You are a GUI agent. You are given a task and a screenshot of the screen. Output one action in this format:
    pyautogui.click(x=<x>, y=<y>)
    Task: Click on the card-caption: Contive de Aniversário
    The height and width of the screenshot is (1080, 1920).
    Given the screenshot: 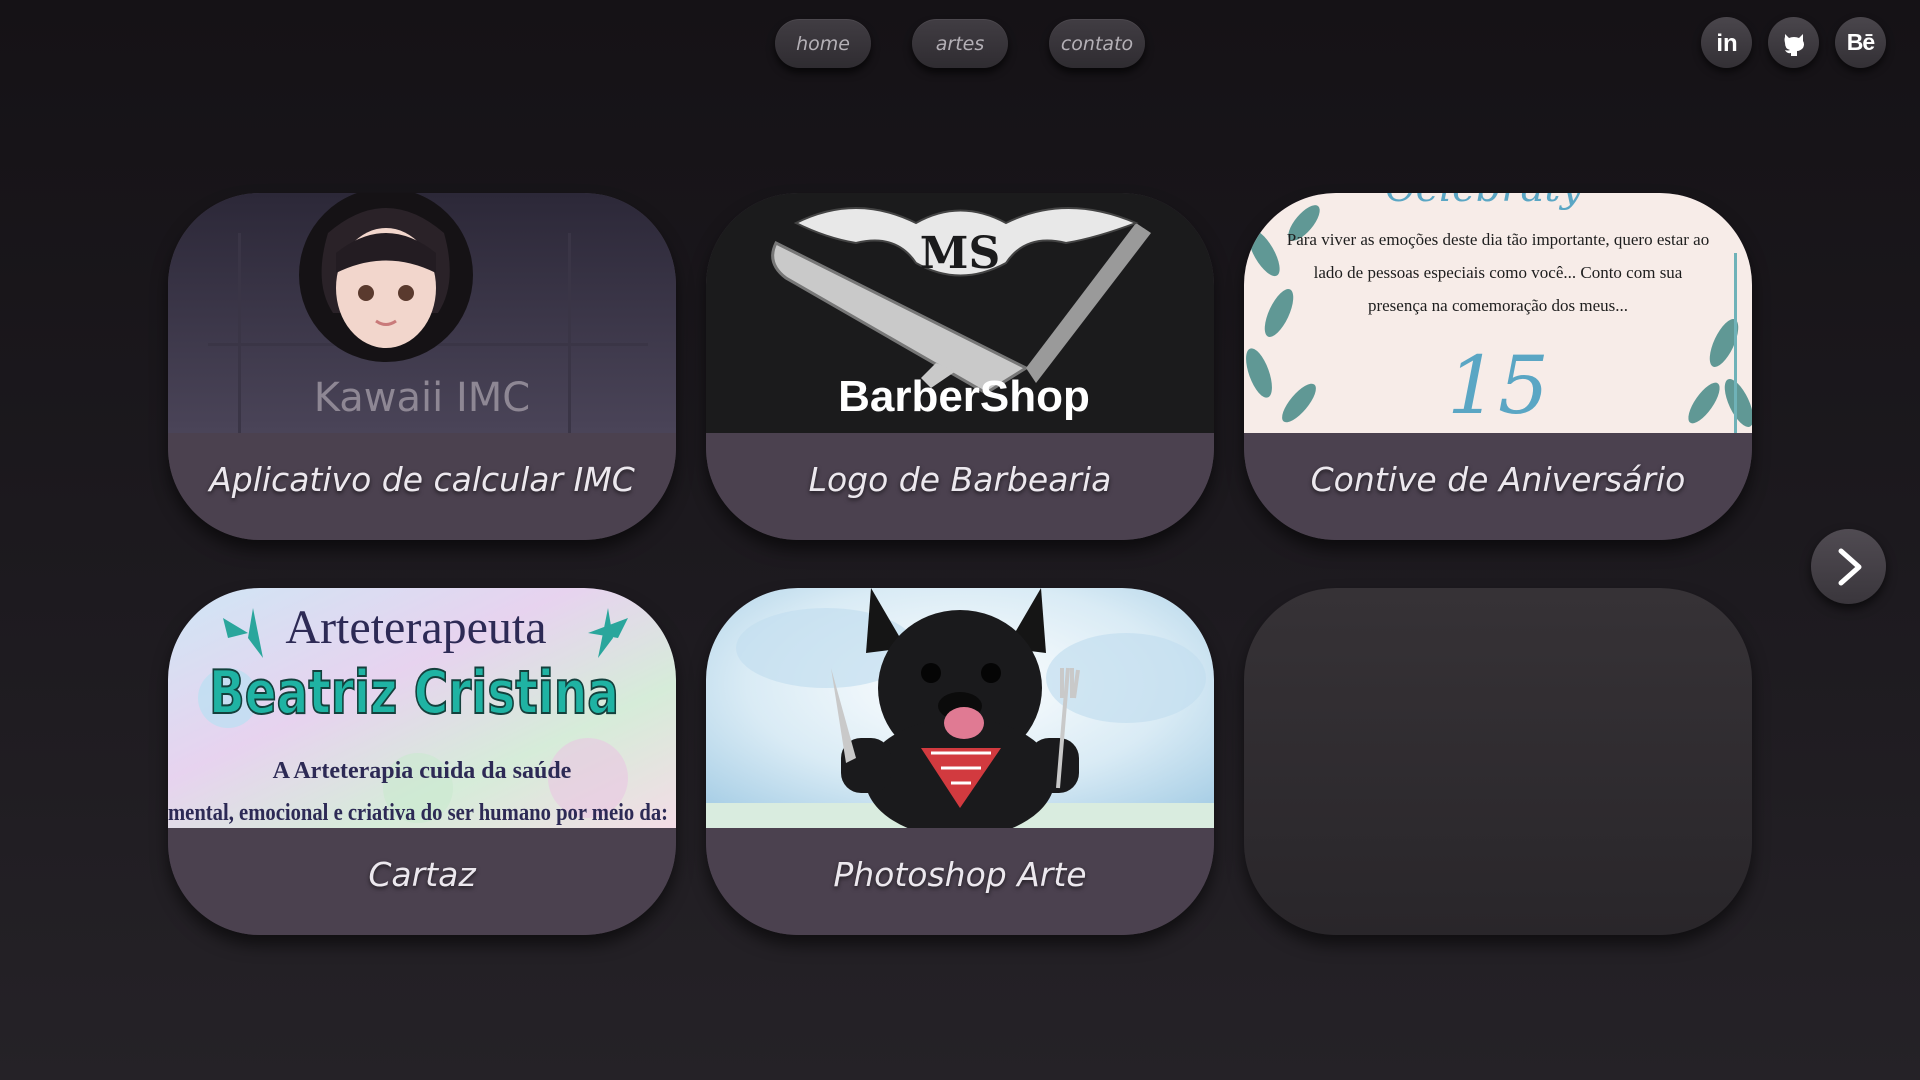 What is the action you would take?
    pyautogui.click(x=1498, y=486)
    